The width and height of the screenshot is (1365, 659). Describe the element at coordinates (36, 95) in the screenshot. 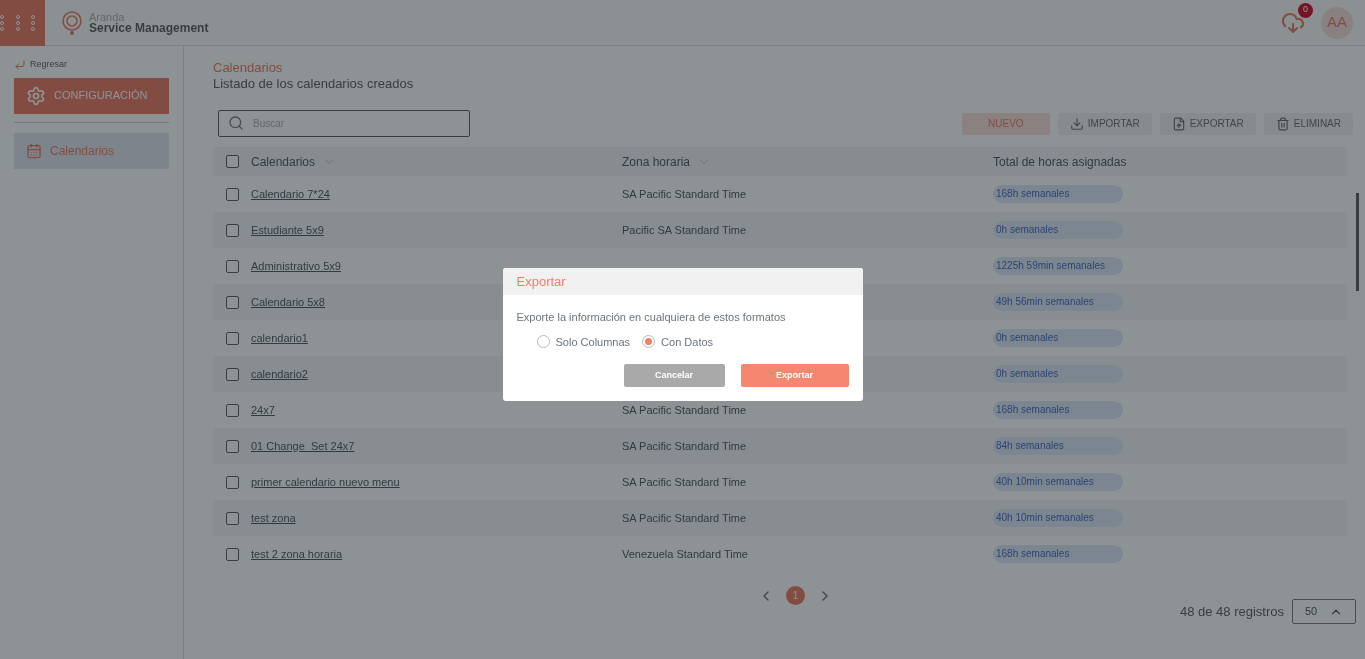

I see `settings-icon` at that location.